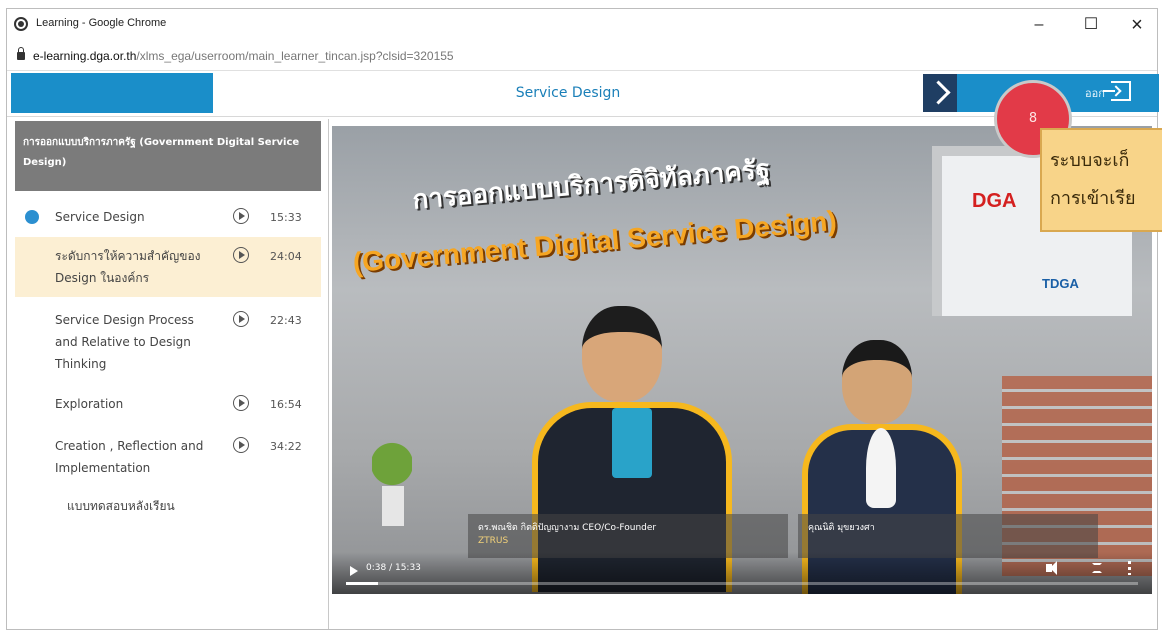 The width and height of the screenshot is (1162, 634). Describe the element at coordinates (100, 217) in the screenshot. I see `lesson-label: Service Design` at that location.